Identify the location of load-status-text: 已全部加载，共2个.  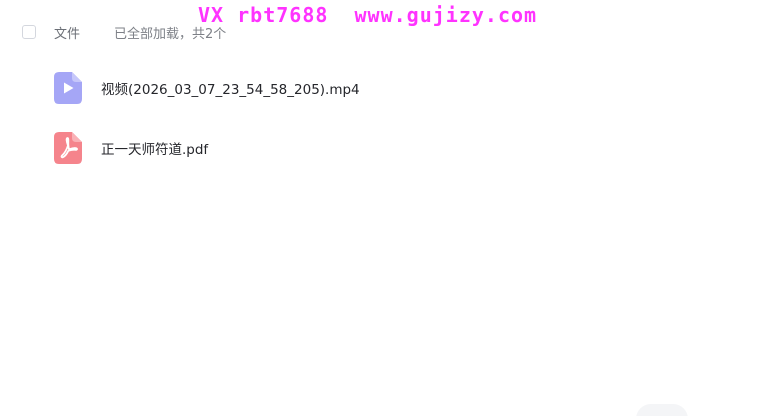
(170, 34).